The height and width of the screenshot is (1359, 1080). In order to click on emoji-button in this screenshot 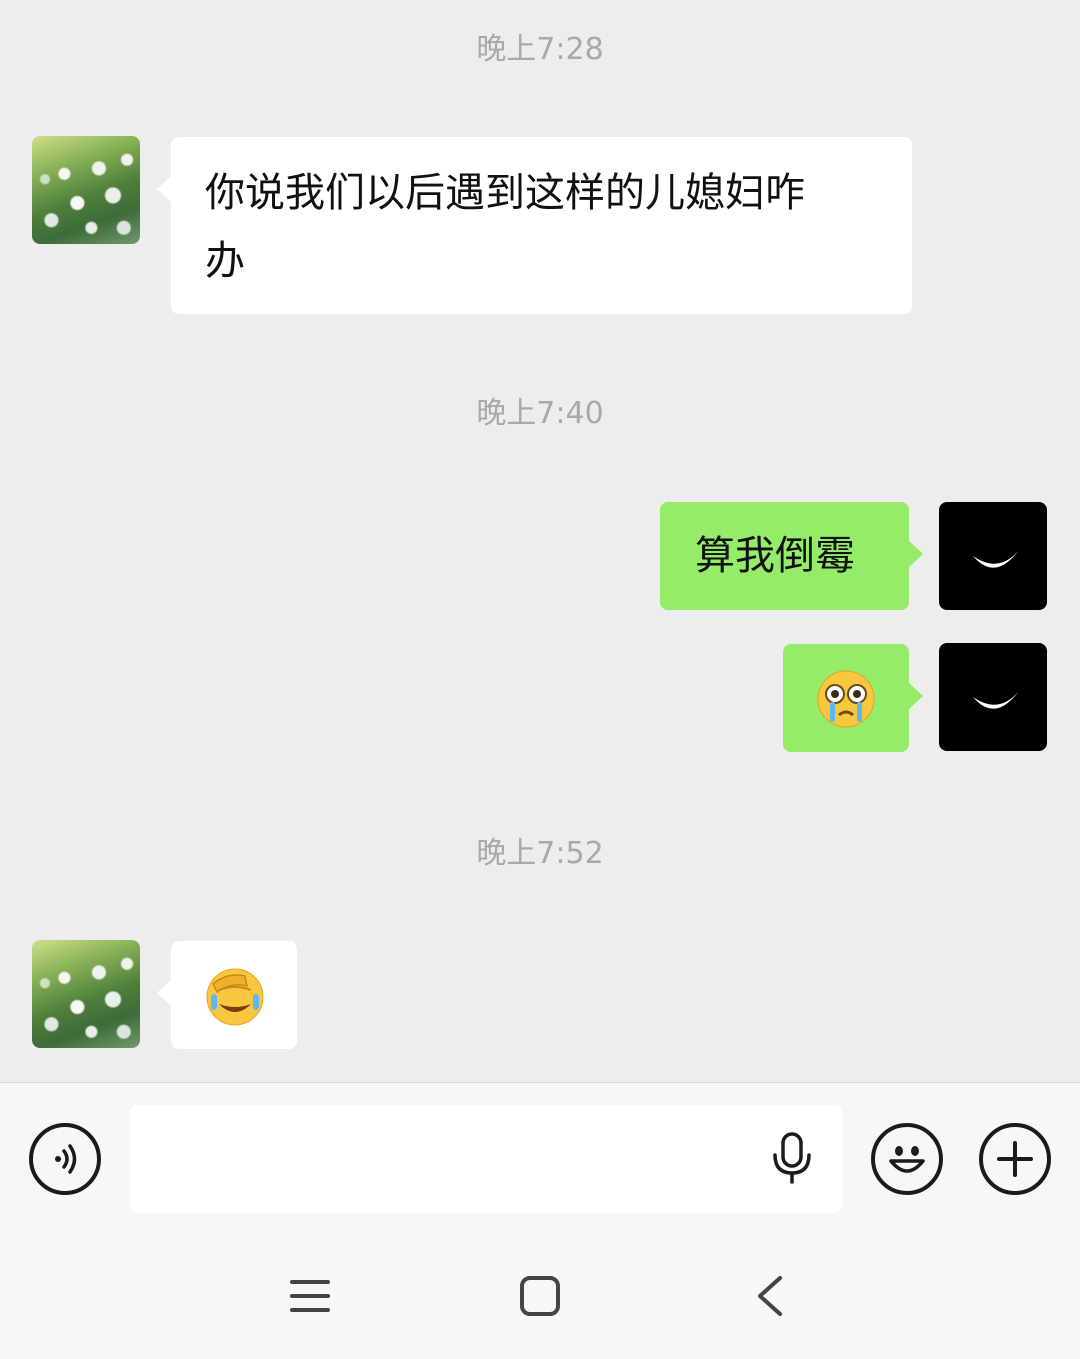, I will do `click(907, 1159)`.